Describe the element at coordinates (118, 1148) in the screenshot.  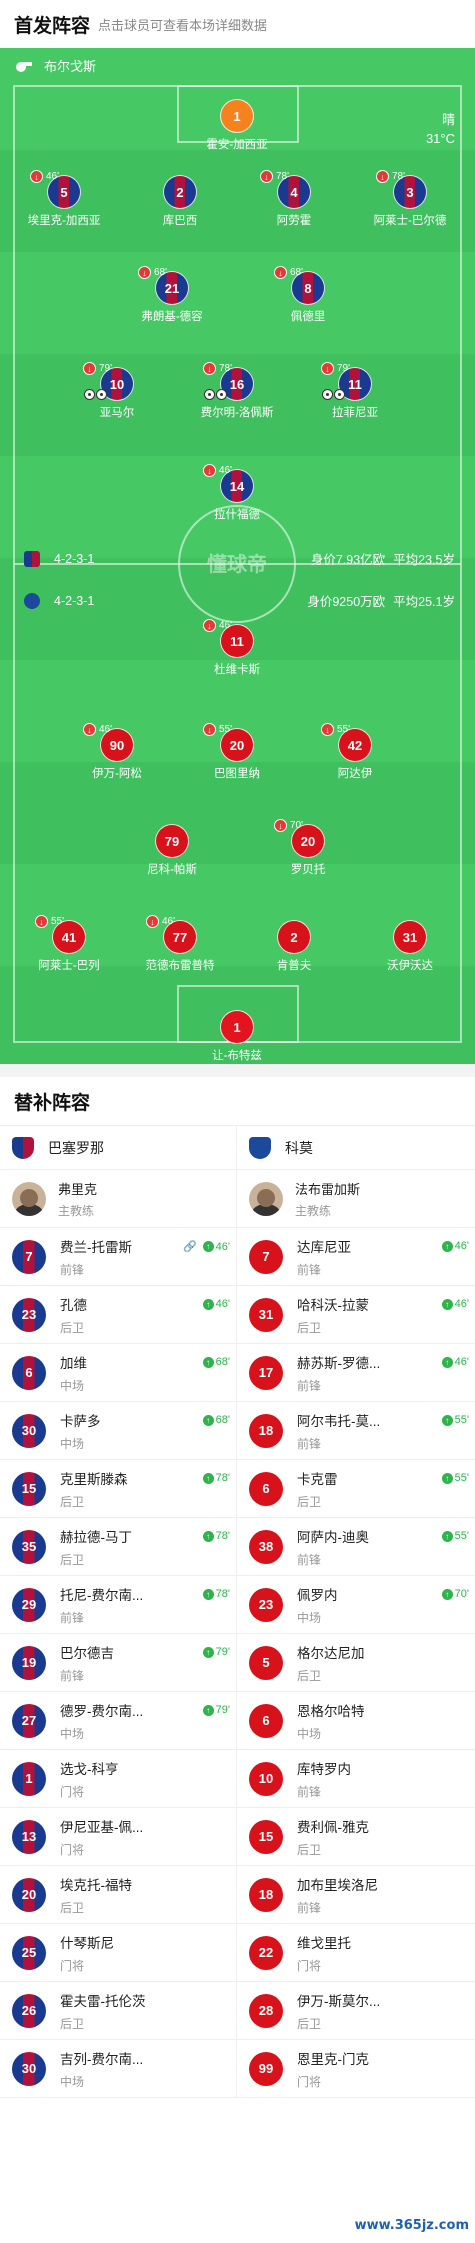
I see `home-team-header: 巴塞罗那` at that location.